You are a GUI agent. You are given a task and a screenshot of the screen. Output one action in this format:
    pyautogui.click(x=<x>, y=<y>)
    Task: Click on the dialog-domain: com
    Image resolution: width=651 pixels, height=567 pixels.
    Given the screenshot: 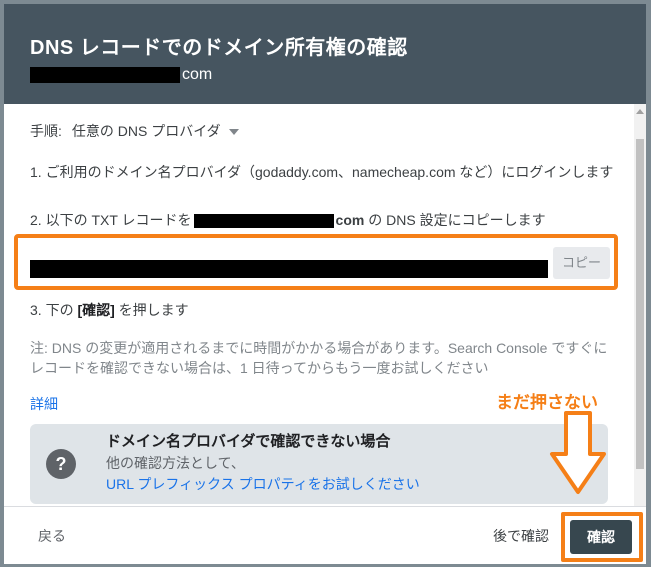 What is the action you would take?
    pyautogui.click(x=121, y=75)
    